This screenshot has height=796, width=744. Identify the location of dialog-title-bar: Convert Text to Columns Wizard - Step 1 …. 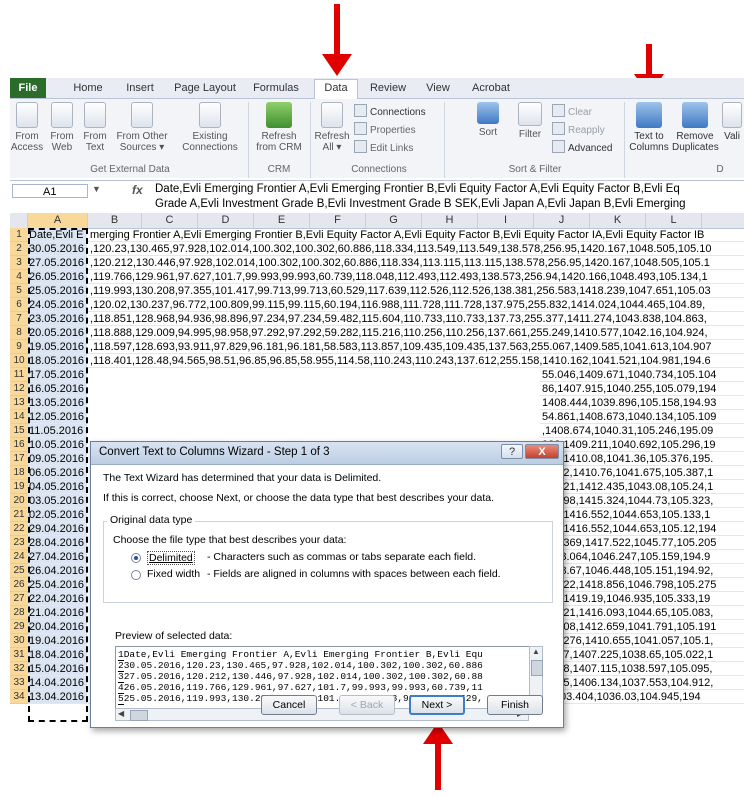
(327, 453).